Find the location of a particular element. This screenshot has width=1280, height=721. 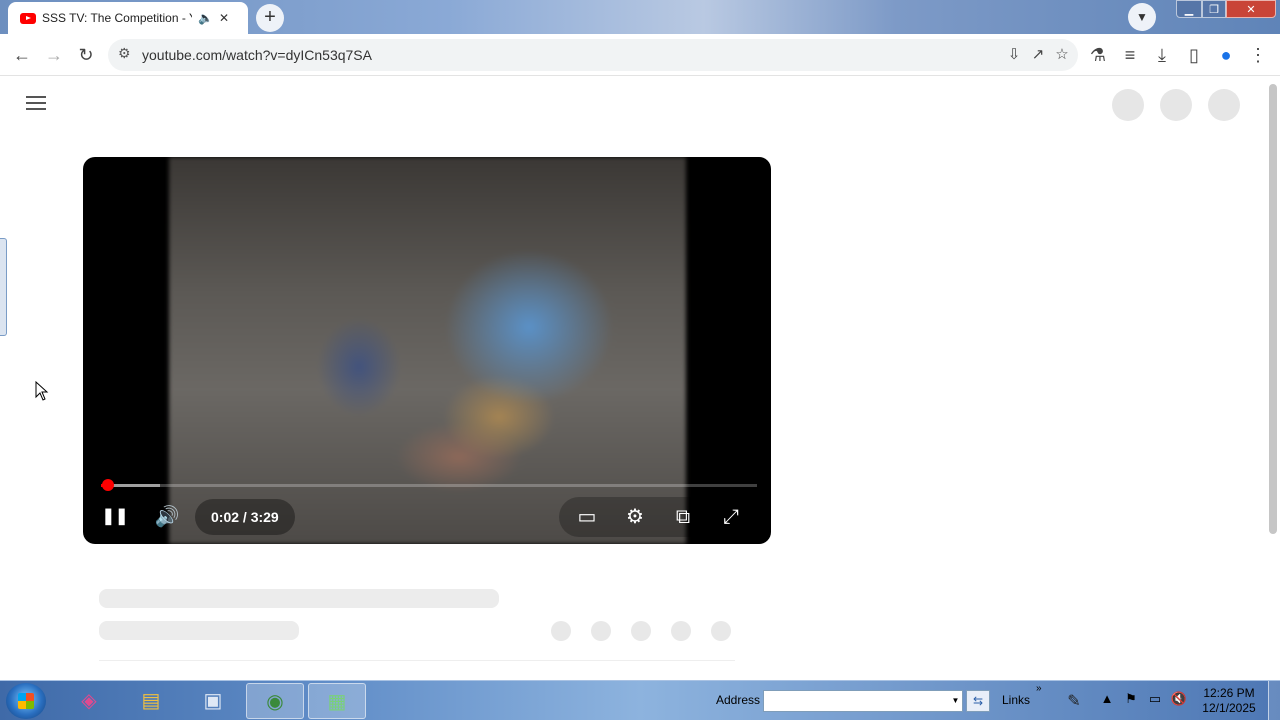

window-minimize-button: ▁ is located at coordinates (1189, 9).